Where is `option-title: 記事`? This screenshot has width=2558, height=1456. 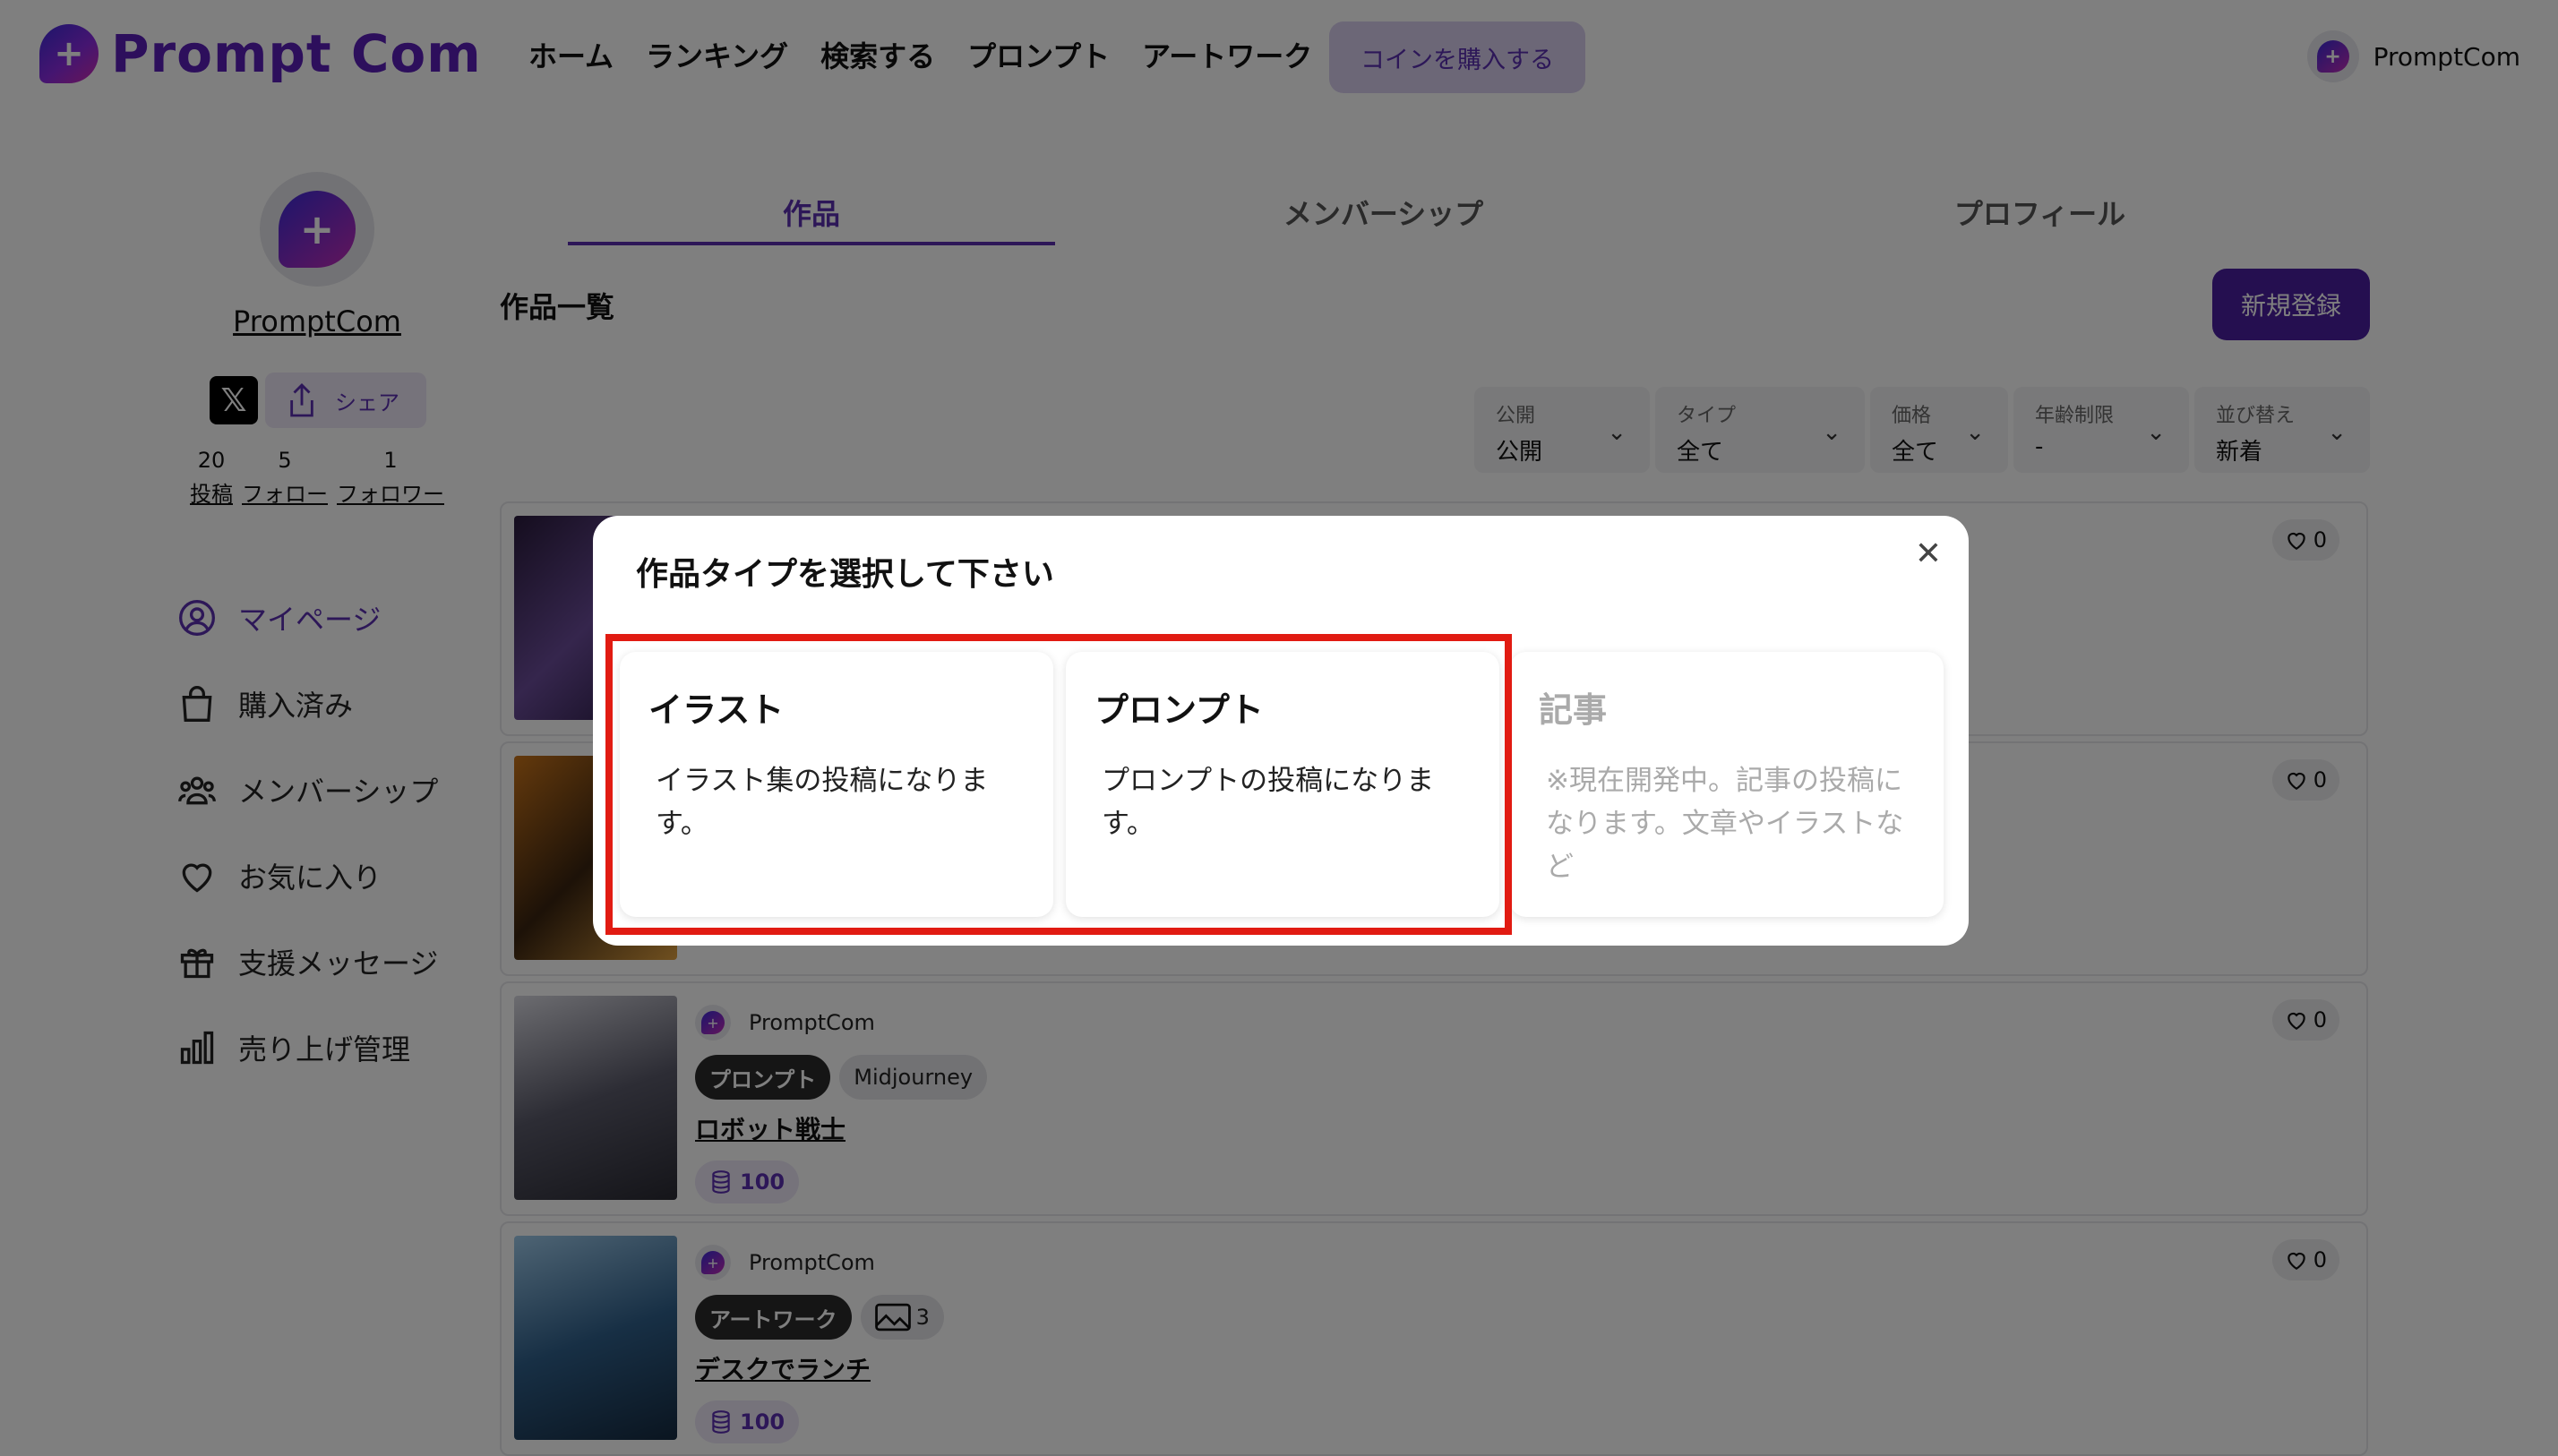
option-title: 記事 is located at coordinates (1573, 710).